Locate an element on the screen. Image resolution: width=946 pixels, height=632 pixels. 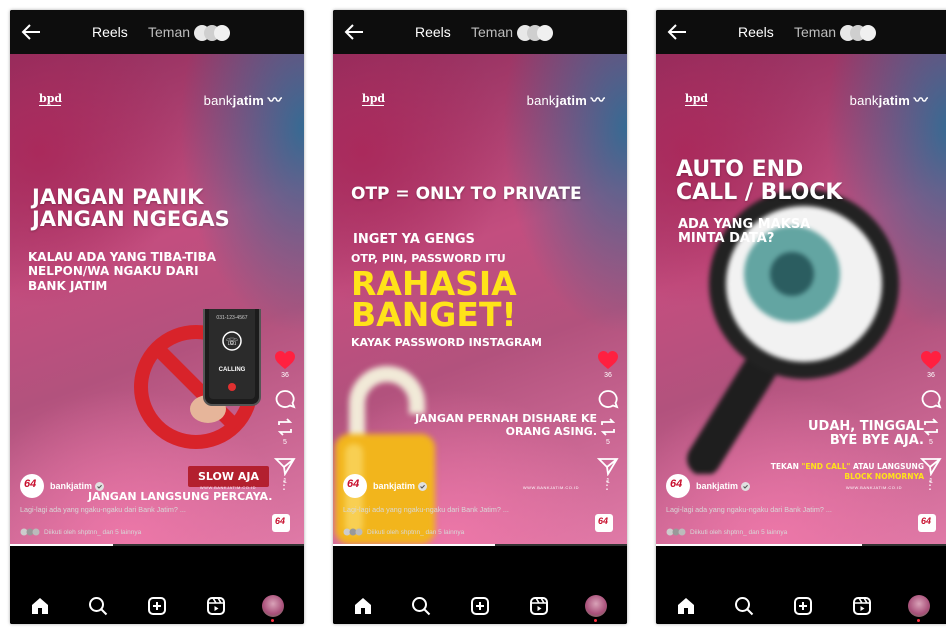
no-call-illustration: 031-123-4567 ☏ CALLING is located at coordinates (197, 379).